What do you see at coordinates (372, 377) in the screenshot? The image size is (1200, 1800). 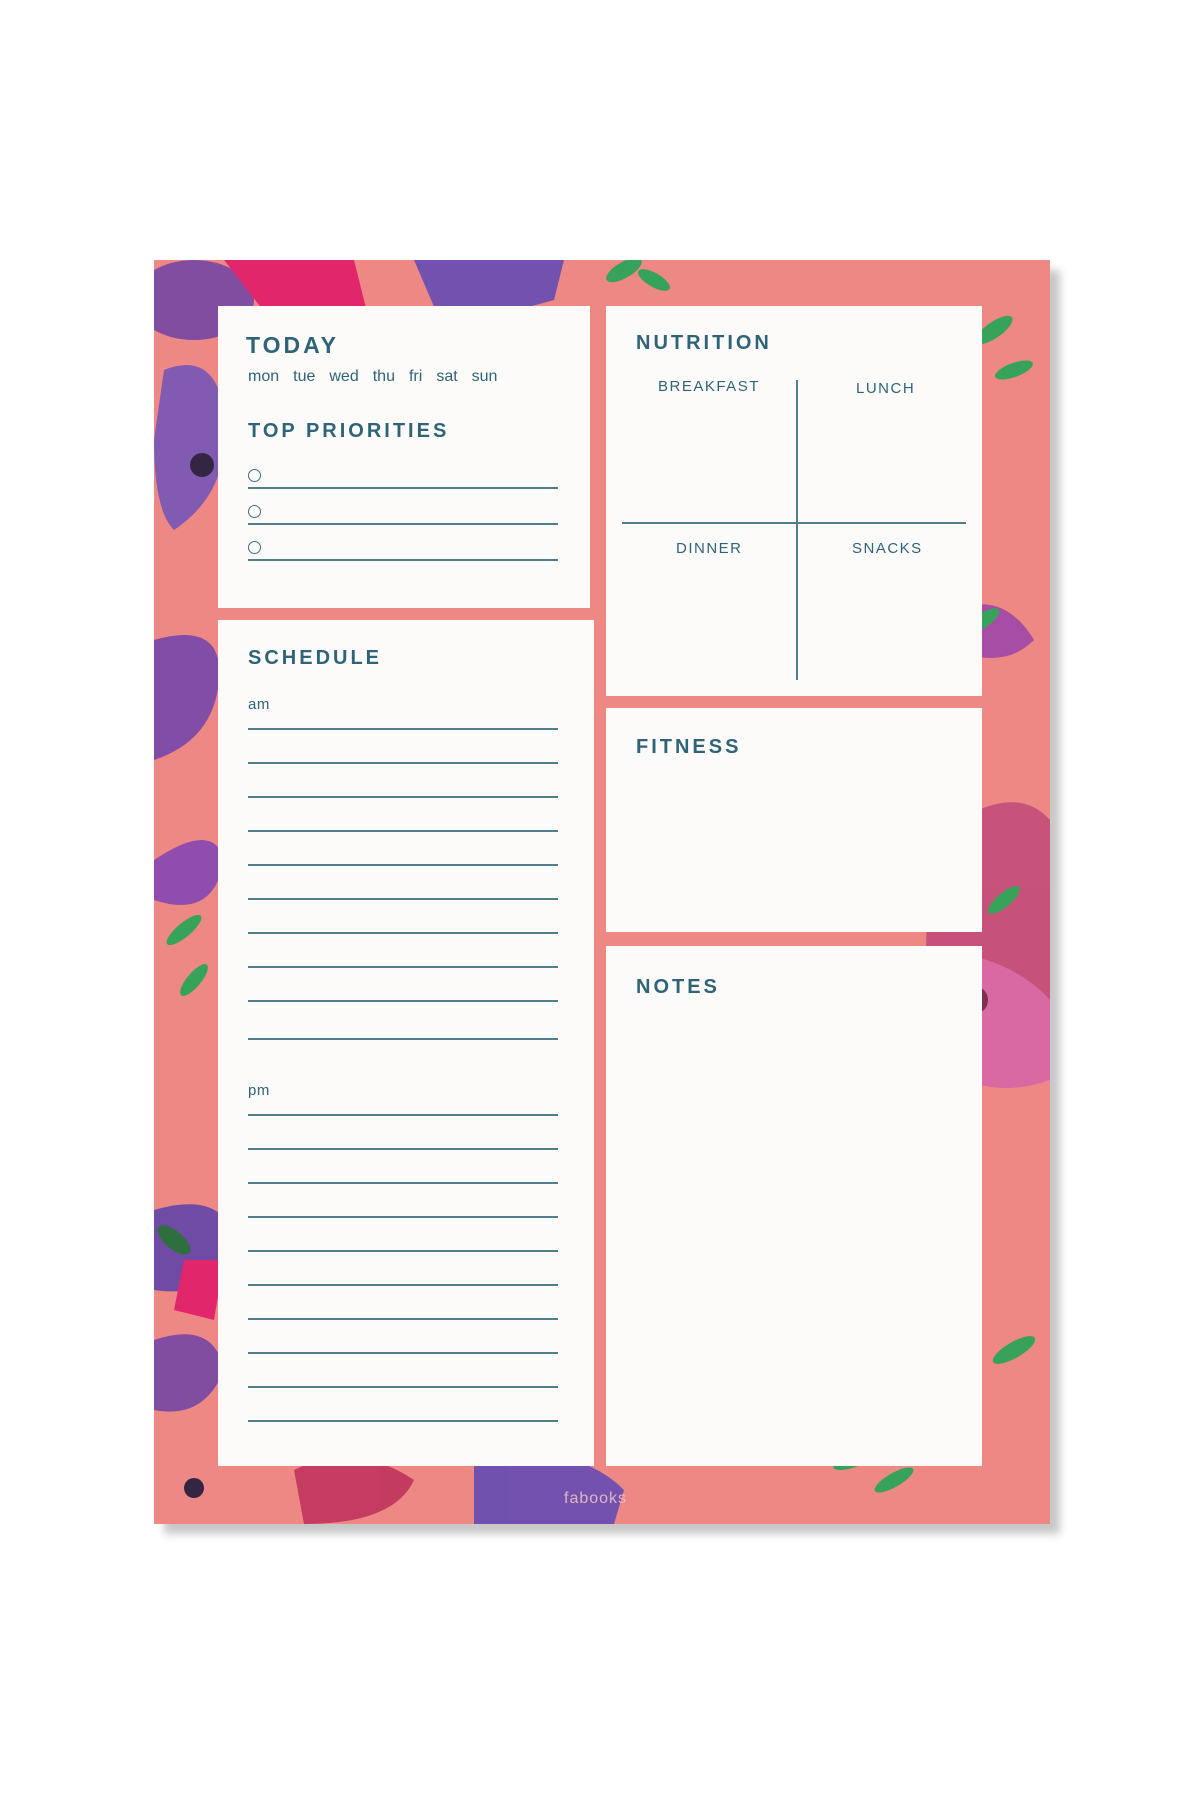 I see `weekday-row: mon tue wed thu fri sat sun` at bounding box center [372, 377].